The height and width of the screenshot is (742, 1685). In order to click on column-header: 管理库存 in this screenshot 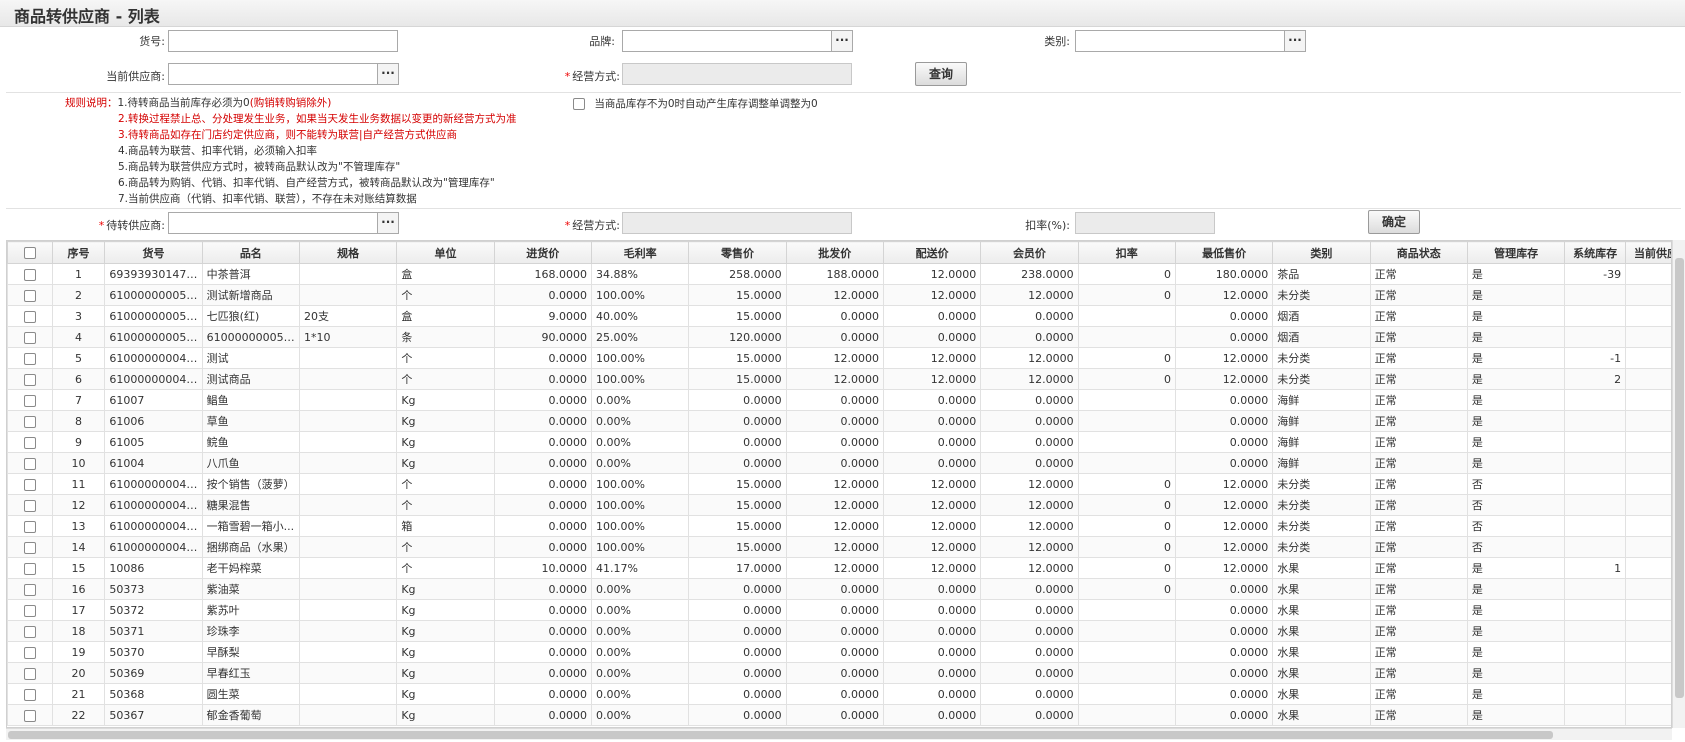, I will do `click(1516, 252)`.